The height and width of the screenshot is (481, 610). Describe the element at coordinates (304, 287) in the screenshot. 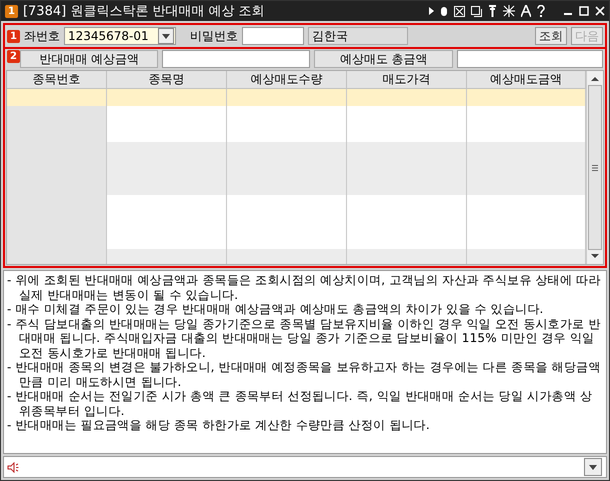

I see `note-text: - 위에 조회된 반대매매 예상금액과 종목들은 조회시점의 예상치이며, 고객님의 자산과 주식보유 상태에 따라 실제 반대매매는 변동이 될 수 있습니다.` at that location.